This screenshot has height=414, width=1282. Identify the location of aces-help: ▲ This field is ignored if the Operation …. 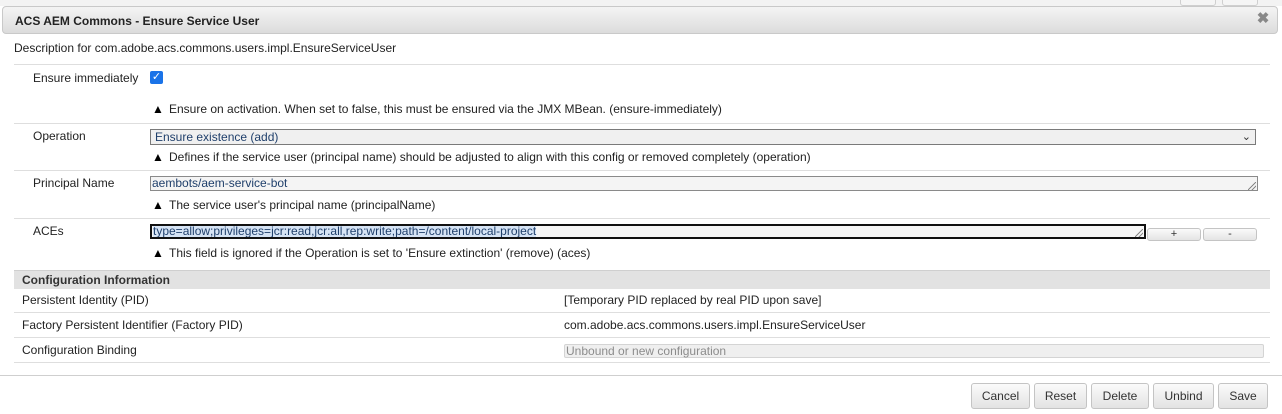
(371, 253).